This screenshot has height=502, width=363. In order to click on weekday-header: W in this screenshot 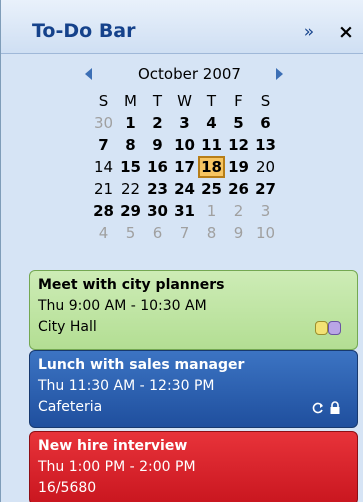, I will do `click(184, 101)`.